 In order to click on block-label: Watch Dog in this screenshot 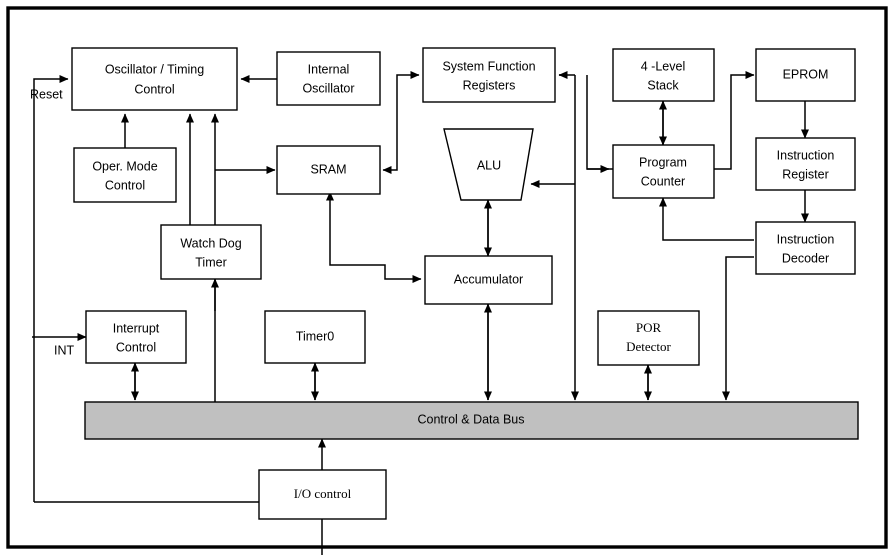, I will do `click(210, 243)`.